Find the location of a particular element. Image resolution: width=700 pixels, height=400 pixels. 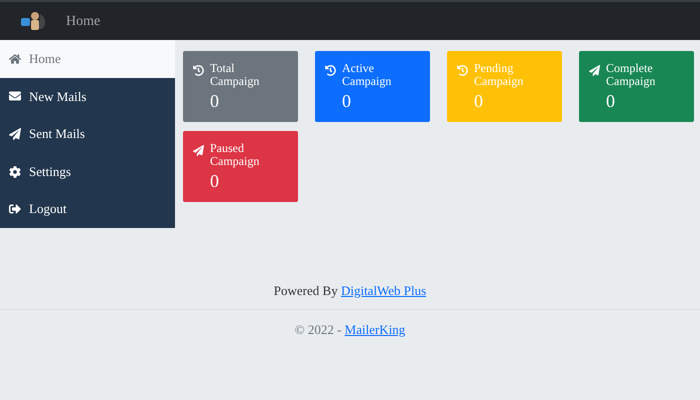

card-title: Active Campaign is located at coordinates (367, 75).